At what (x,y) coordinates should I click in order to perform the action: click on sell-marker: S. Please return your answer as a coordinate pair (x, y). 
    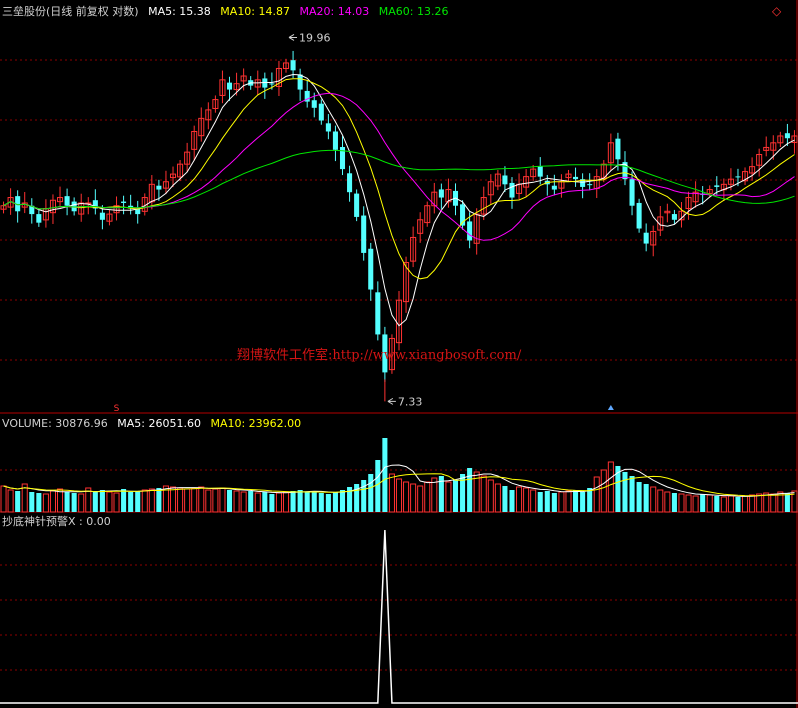
    Looking at the image, I should click on (117, 409).